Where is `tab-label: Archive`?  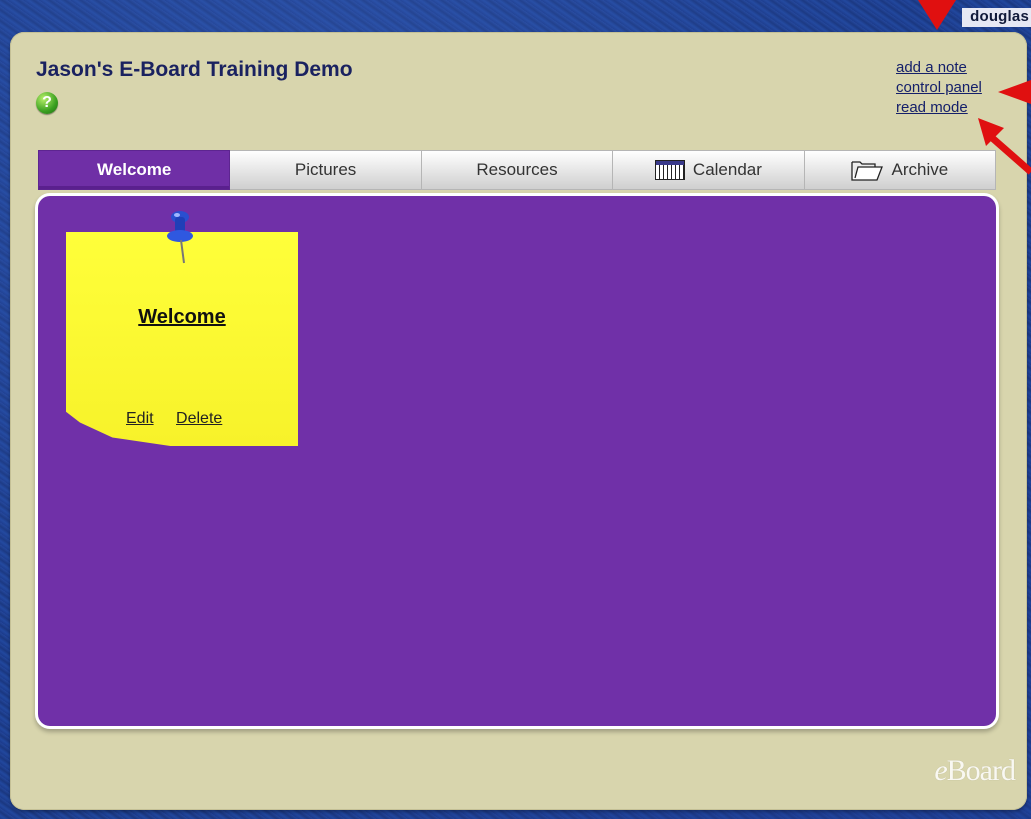
tab-label: Archive is located at coordinates (920, 169).